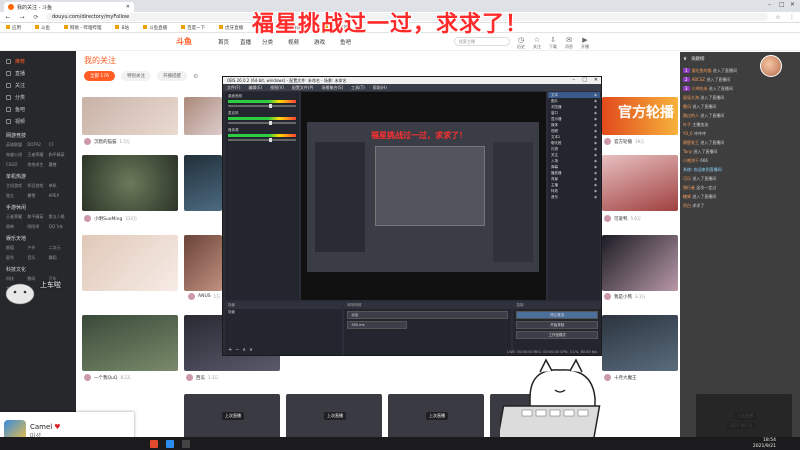 The width and height of the screenshot is (800, 450). Describe the element at coordinates (37, 145) in the screenshot. I see `sidebar-game-link: DOTA2` at that location.